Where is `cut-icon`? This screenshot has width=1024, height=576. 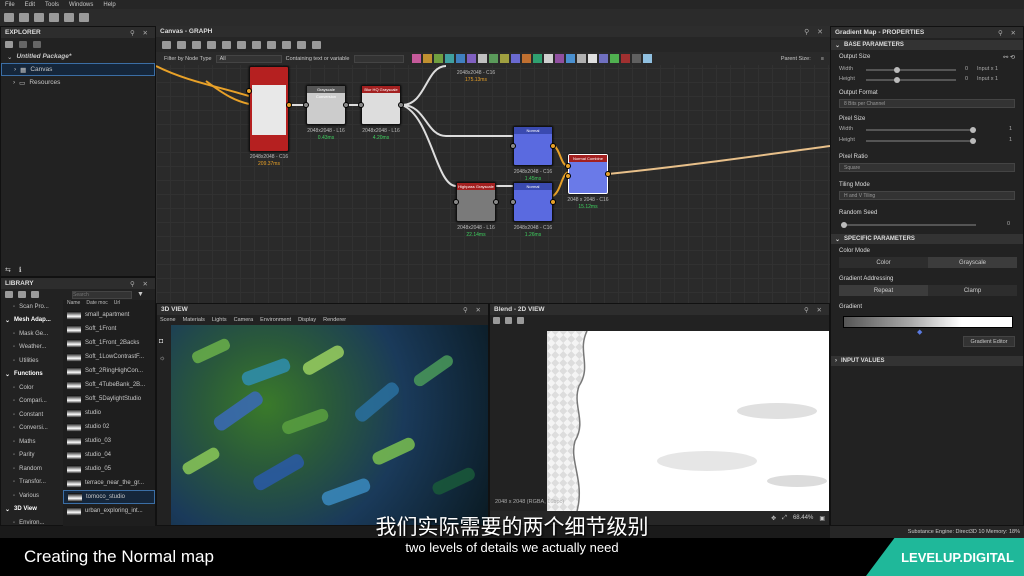 cut-icon is located at coordinates (211, 44).